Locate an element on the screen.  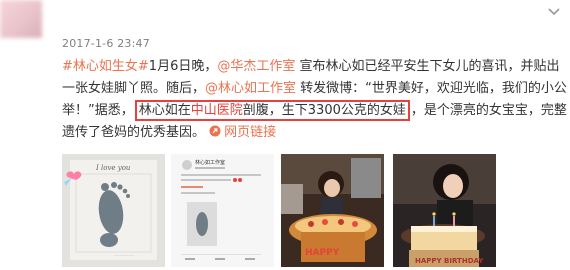
svg-text: HAPPY is located at coordinates (322, 253).